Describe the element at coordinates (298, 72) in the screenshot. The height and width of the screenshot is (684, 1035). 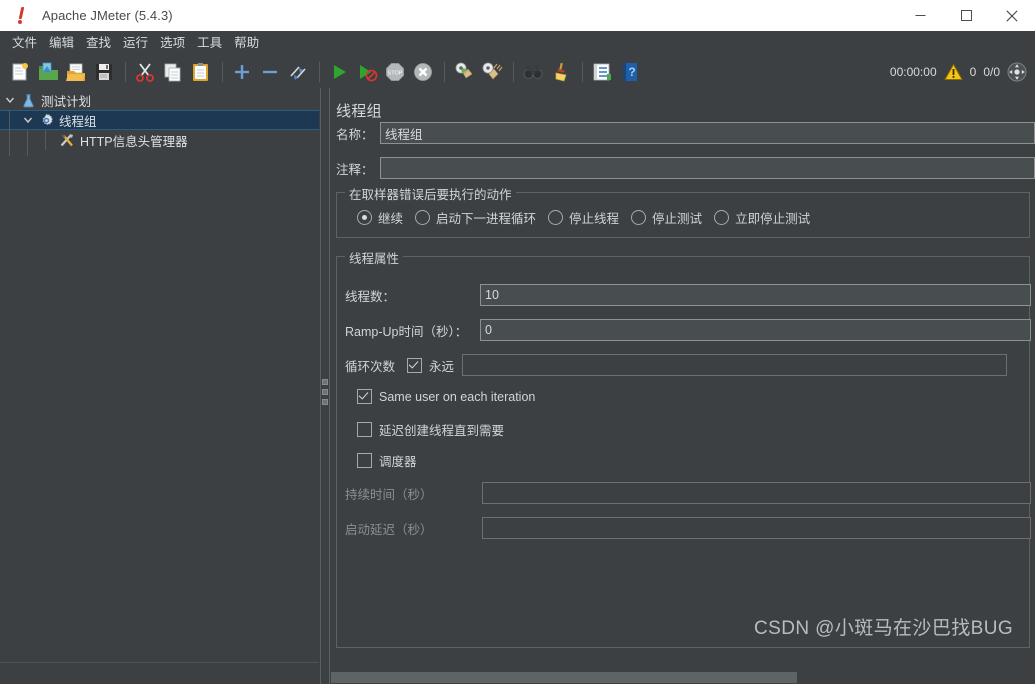
I see `toggle-icon` at that location.